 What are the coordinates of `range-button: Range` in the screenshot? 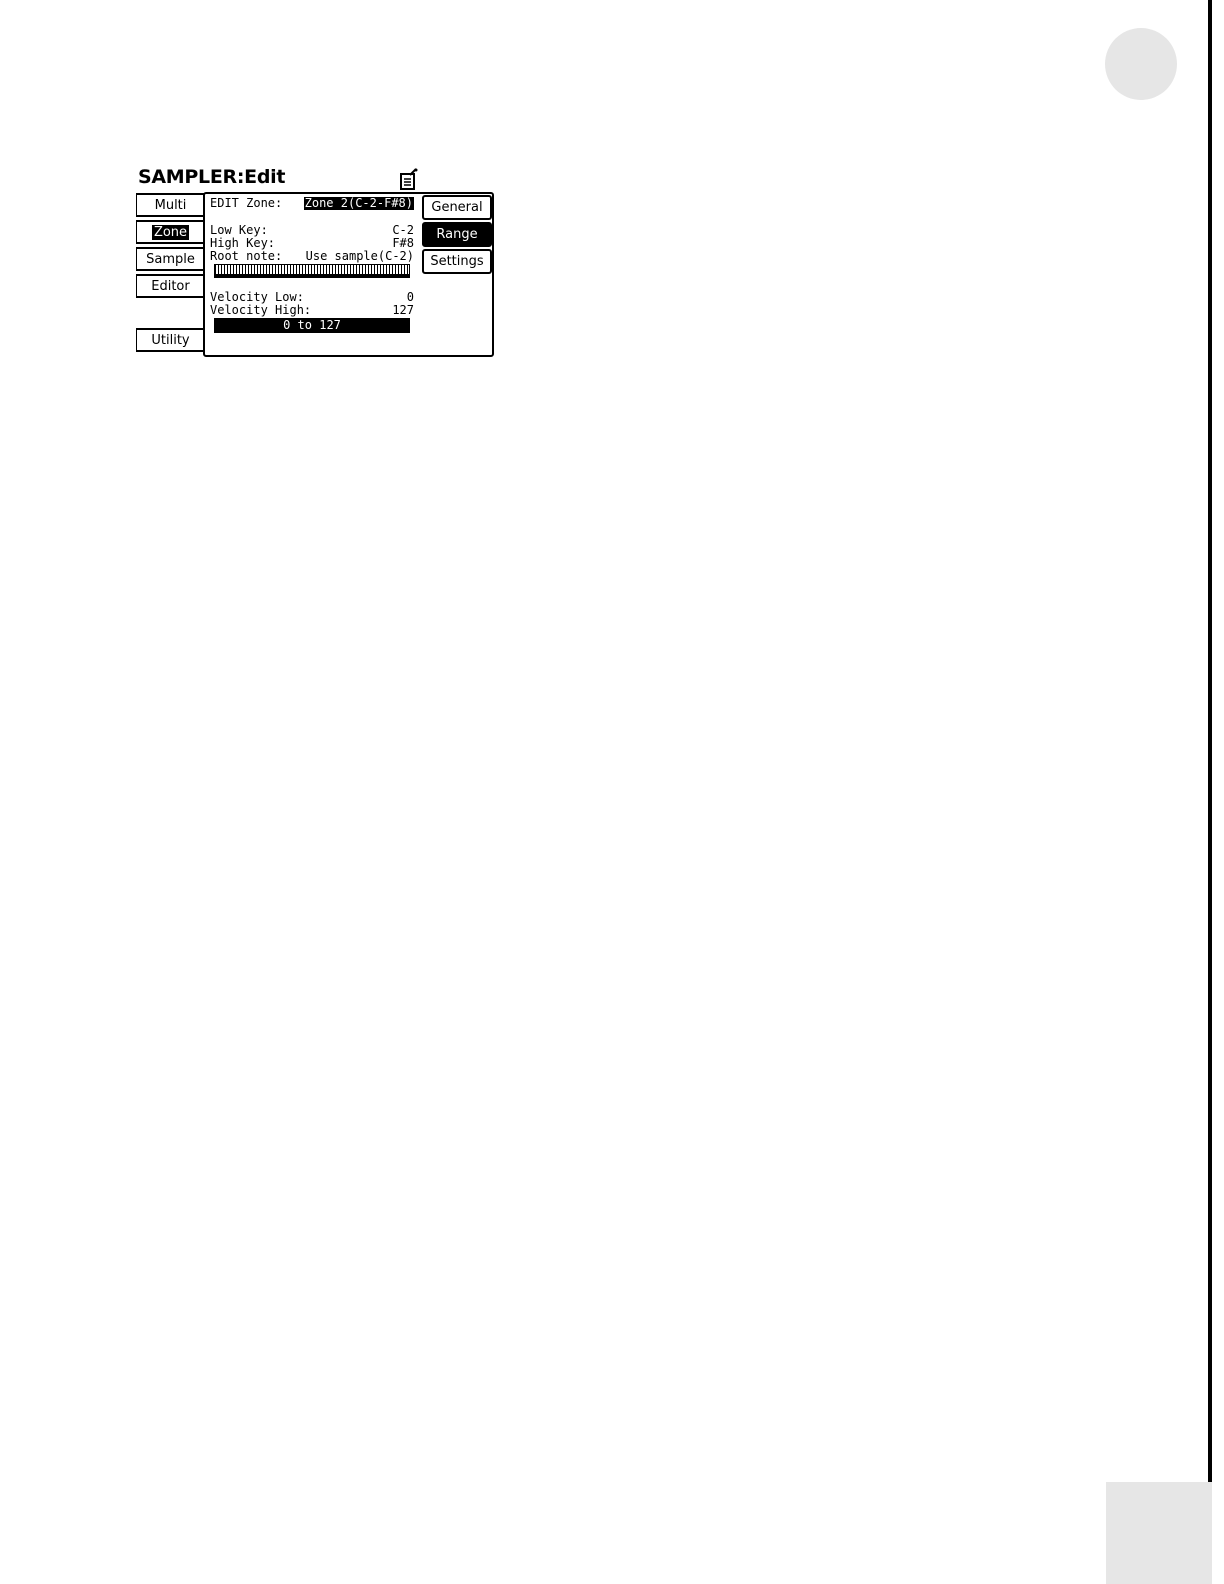 It's located at (457, 234).